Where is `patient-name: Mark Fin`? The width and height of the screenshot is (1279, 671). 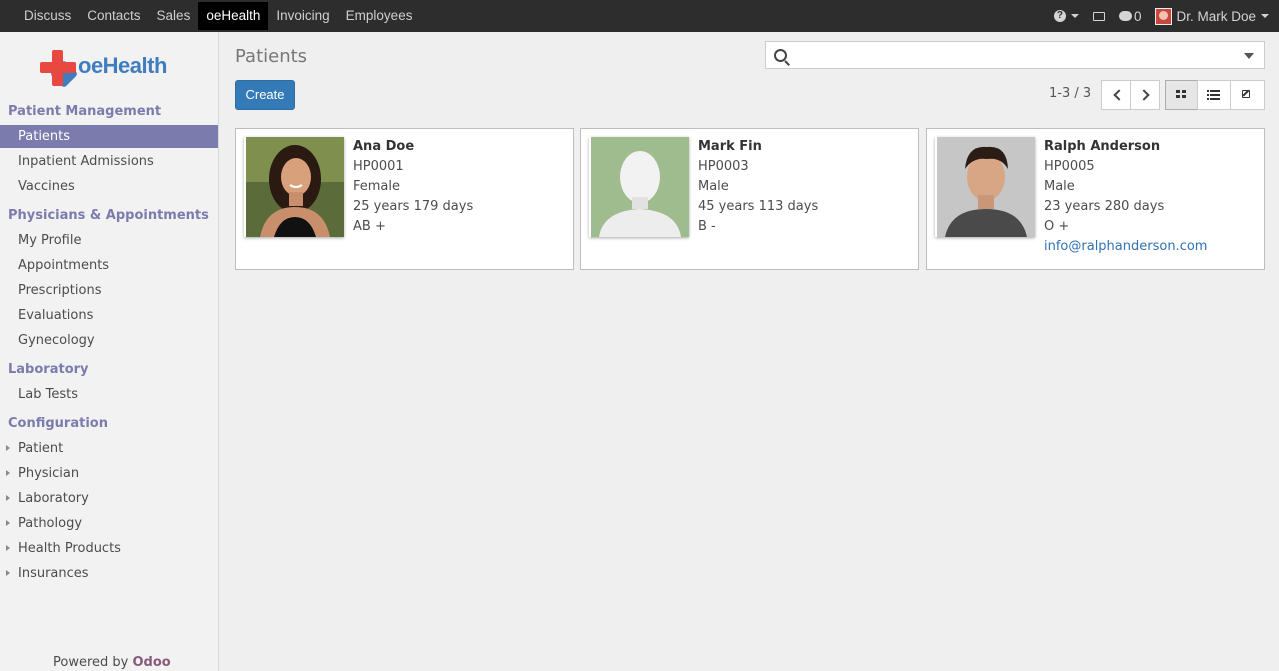 patient-name: Mark Fin is located at coordinates (730, 146).